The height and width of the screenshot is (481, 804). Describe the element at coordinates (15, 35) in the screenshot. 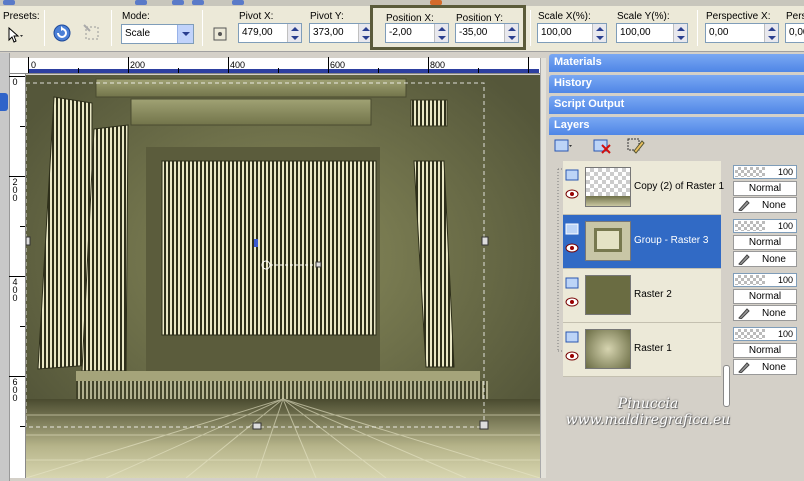

I see `pointer-preset-icon` at that location.